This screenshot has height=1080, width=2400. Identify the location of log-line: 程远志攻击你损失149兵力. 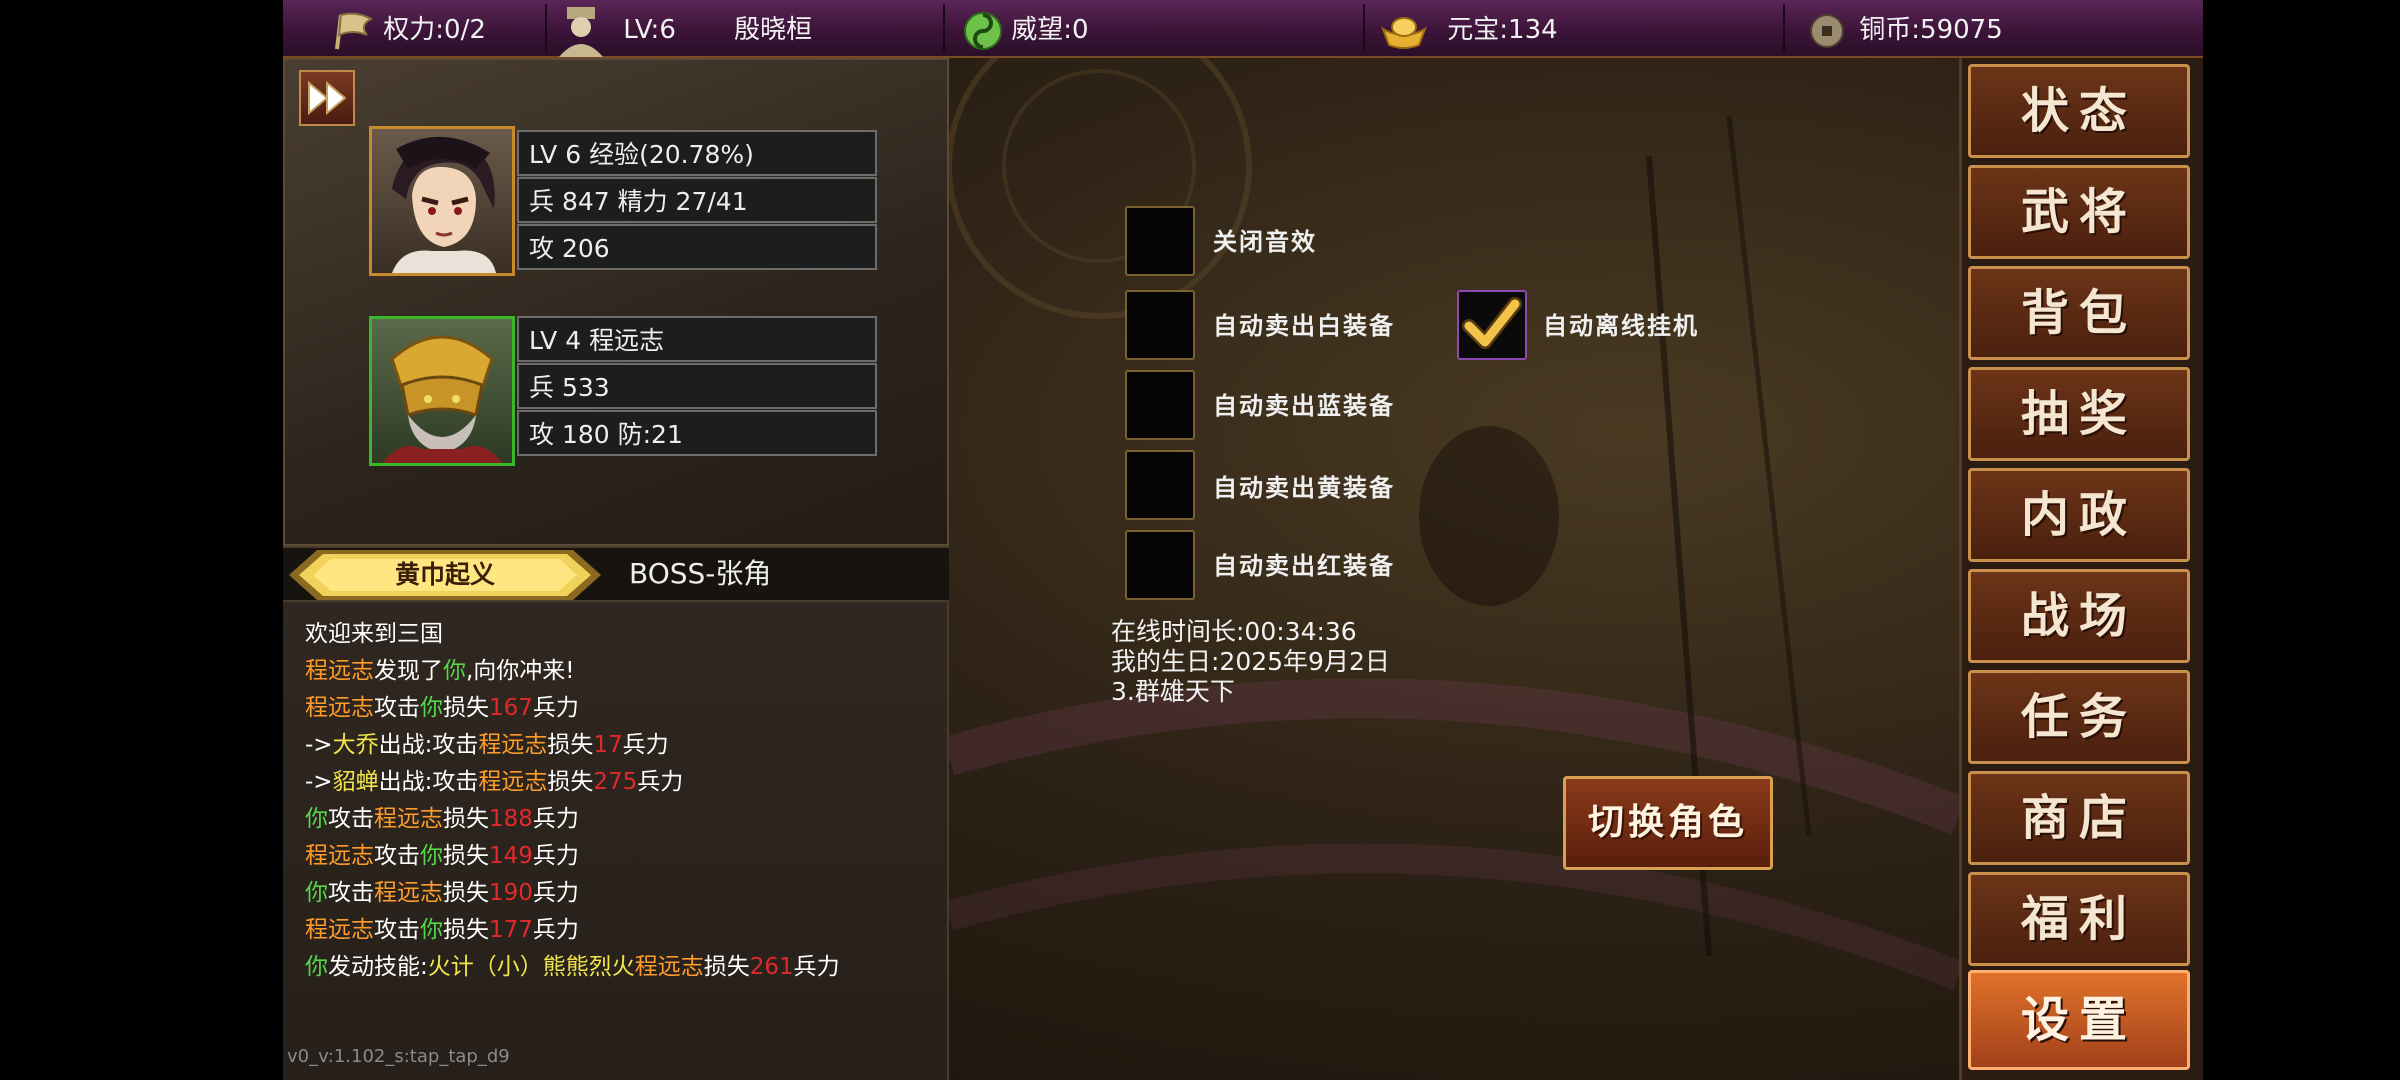
(442, 853).